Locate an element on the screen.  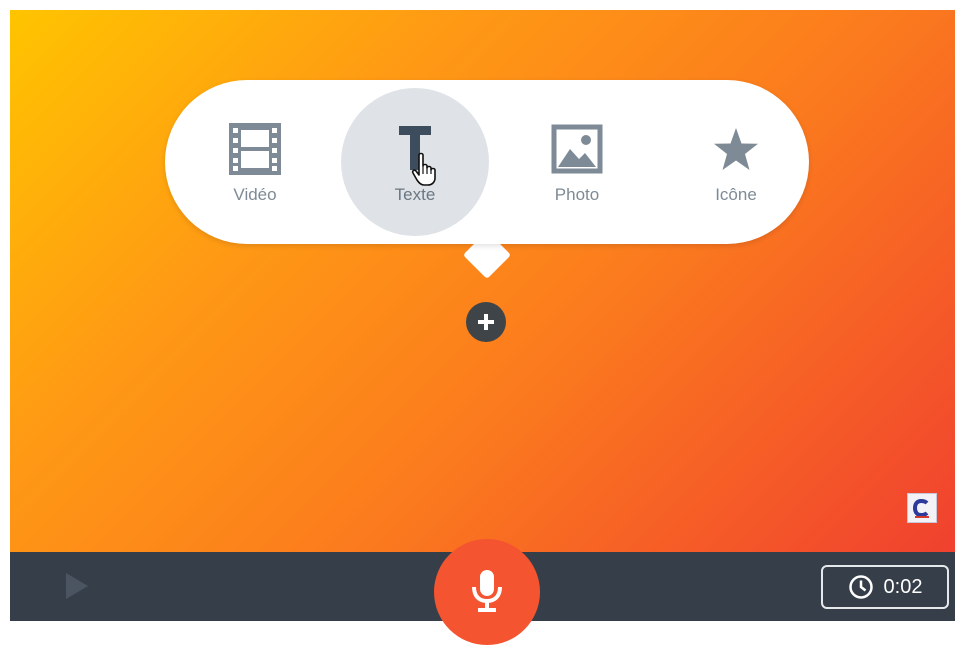
insert-video-option: Vidéo is located at coordinates (255, 162).